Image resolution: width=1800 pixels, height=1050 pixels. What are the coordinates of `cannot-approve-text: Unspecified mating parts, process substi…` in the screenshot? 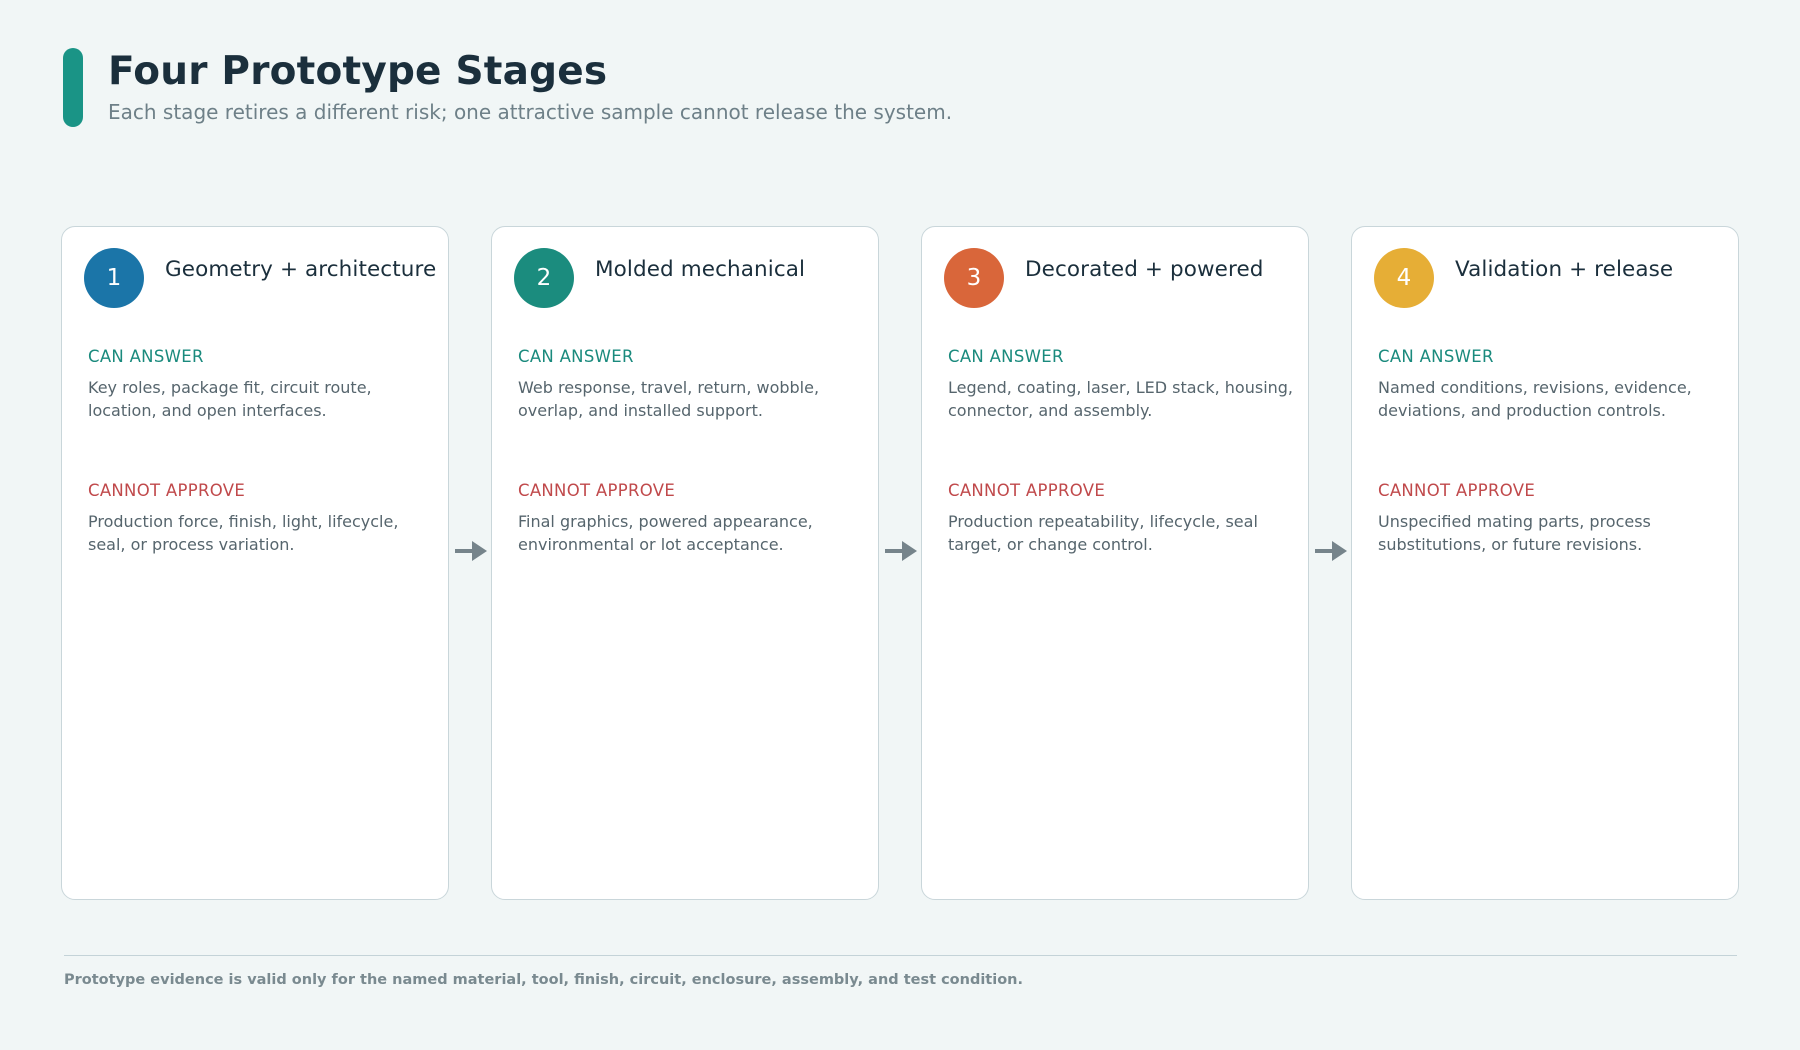 It's located at (1514, 533).